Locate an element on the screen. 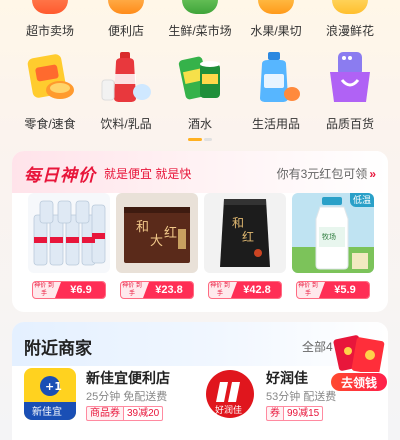 The height and width of the screenshot is (440, 400). fruit-icon is located at coordinates (276, 7).